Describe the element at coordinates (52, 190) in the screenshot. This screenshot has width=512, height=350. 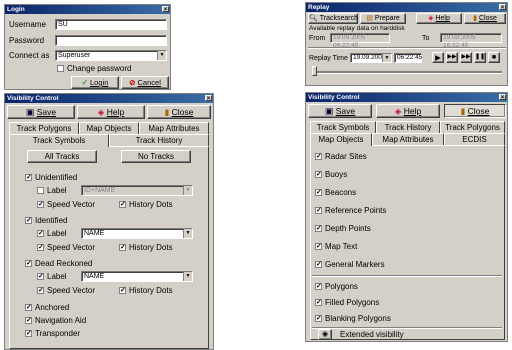
I see `unidentified-label-row: Label` at that location.